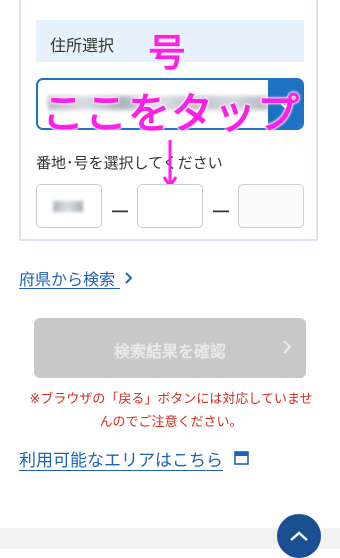  What do you see at coordinates (171, 113) in the screenshot?
I see `annotation-tap-here: ここをタップ` at bounding box center [171, 113].